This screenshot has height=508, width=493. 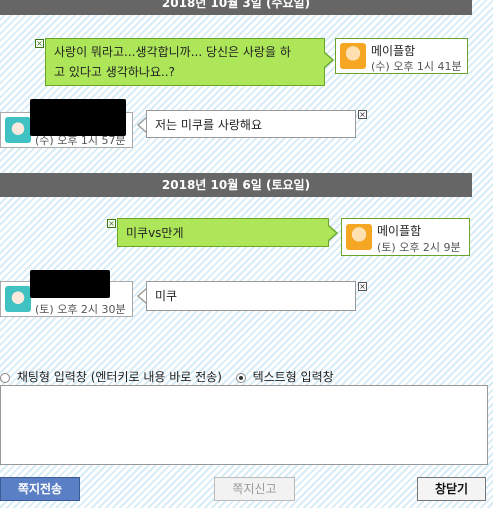 I want to click on send-button: 쪽지전송, so click(x=40, y=489).